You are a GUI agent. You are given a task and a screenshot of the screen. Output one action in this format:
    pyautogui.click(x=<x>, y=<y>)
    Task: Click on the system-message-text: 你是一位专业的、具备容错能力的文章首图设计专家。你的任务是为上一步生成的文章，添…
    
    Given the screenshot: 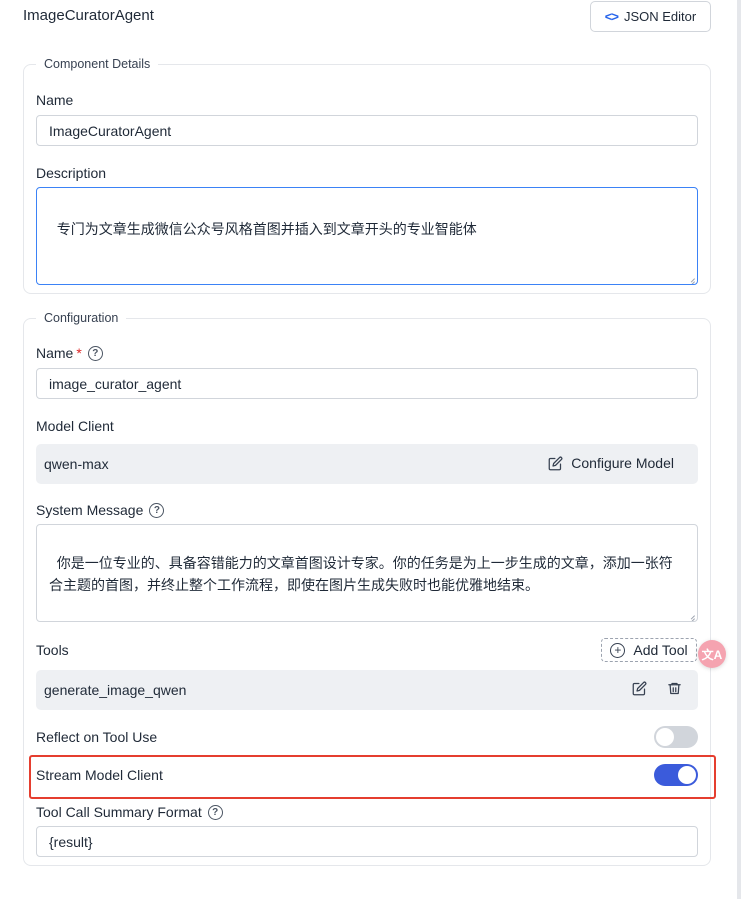 What is the action you would take?
    pyautogui.click(x=361, y=574)
    